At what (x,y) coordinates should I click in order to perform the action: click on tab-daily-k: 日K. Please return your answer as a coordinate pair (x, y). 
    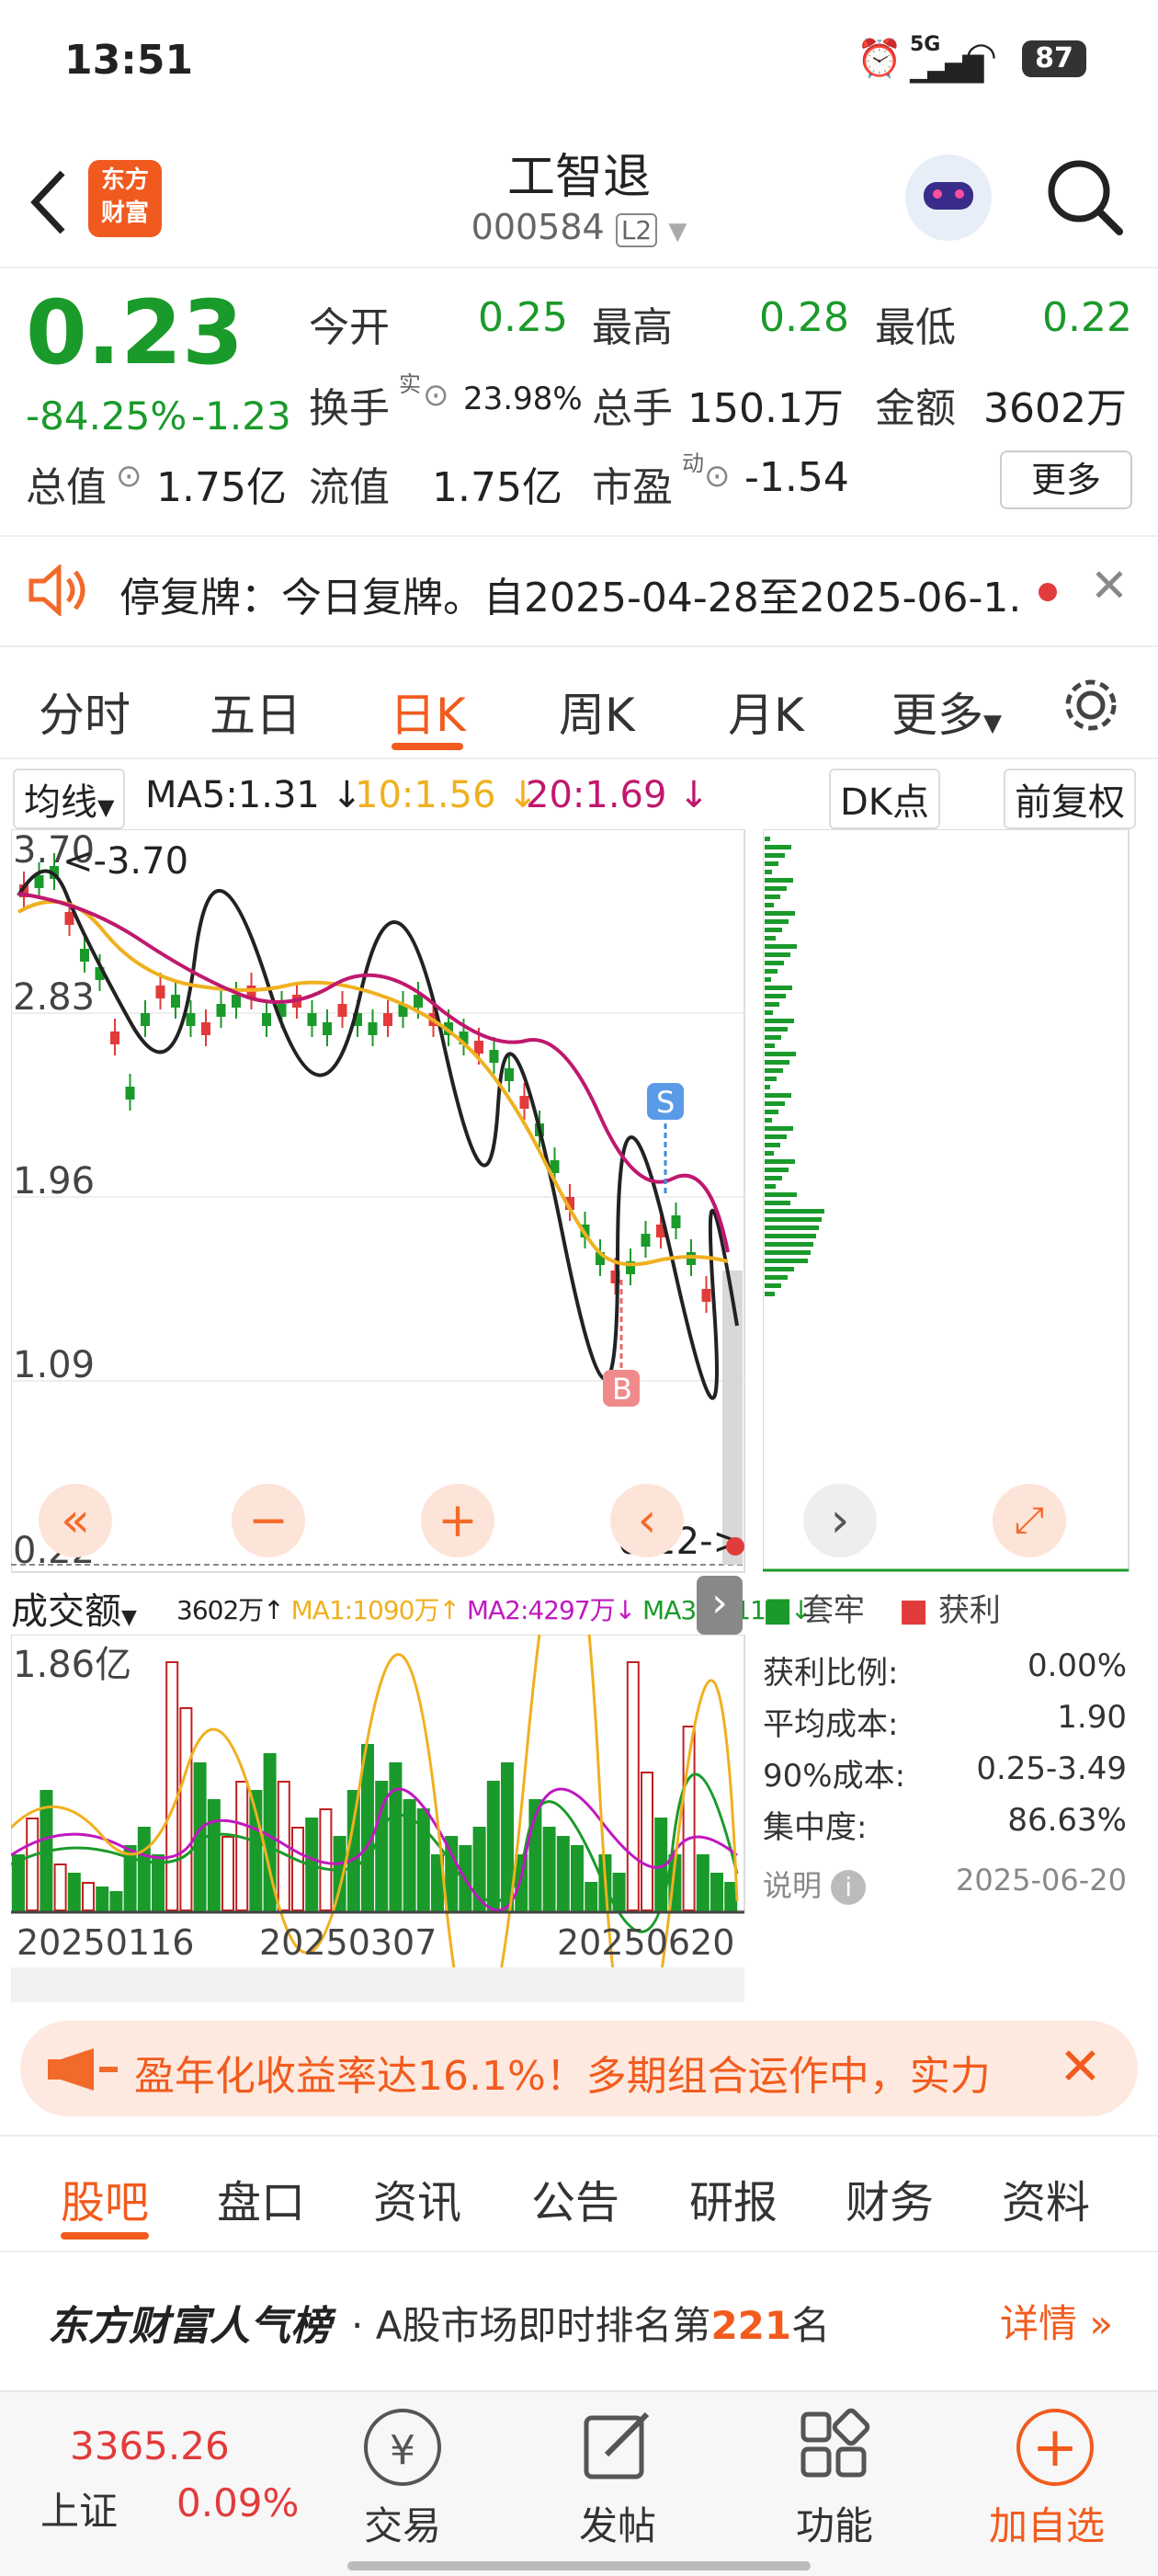
    Looking at the image, I should click on (428, 711).